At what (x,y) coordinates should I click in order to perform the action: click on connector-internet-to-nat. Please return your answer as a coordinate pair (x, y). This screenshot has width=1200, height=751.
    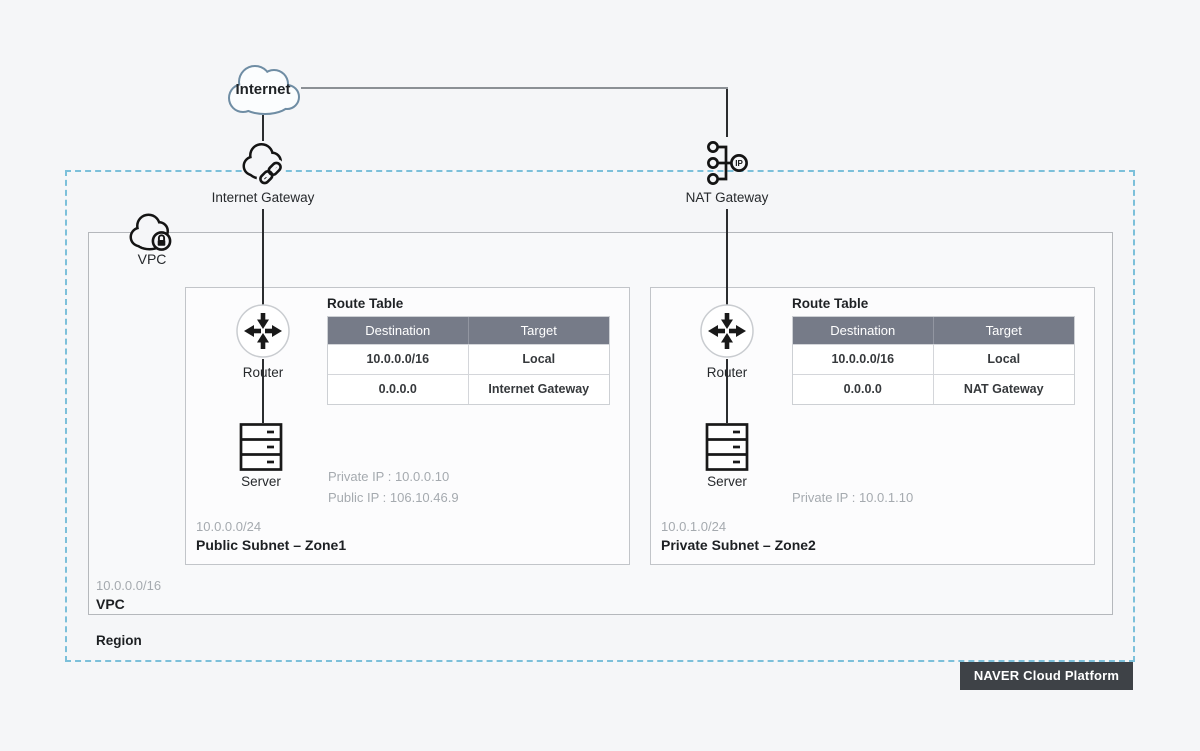
    Looking at the image, I should click on (514, 88).